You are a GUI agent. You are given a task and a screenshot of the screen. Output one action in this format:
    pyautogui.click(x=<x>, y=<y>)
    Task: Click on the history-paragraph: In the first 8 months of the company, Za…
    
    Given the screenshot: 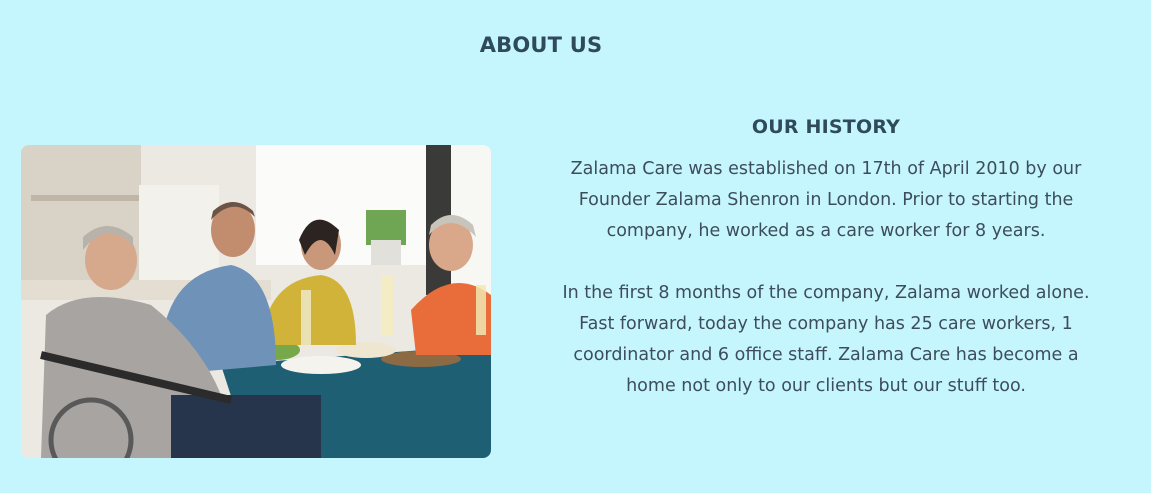 What is the action you would take?
    pyautogui.click(x=826, y=339)
    